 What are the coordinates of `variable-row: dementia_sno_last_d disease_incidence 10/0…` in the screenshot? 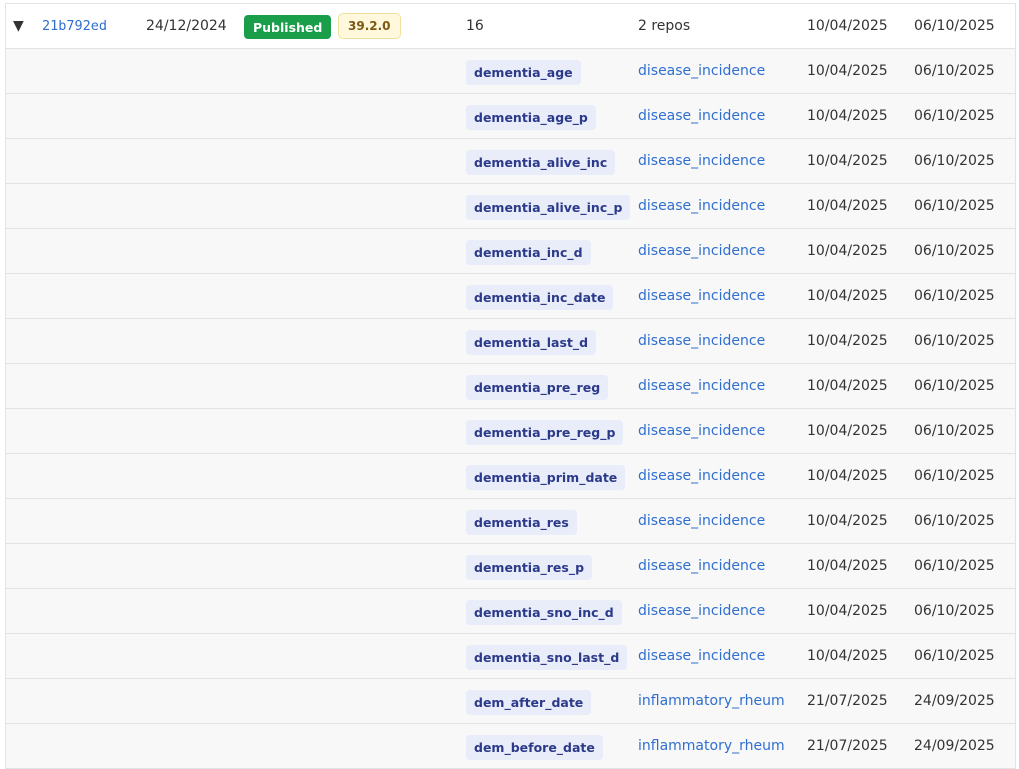 It's located at (510, 656).